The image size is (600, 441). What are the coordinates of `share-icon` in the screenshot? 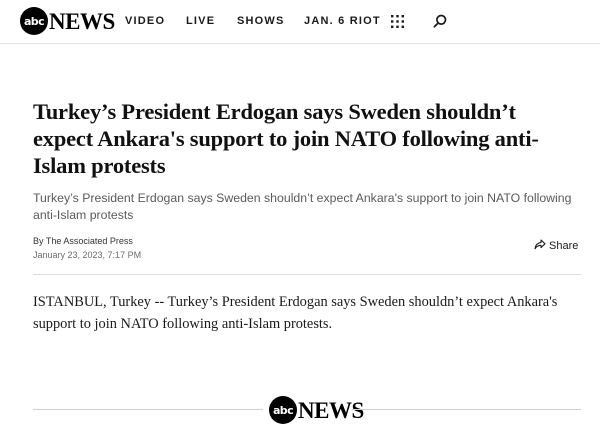 It's located at (540, 246).